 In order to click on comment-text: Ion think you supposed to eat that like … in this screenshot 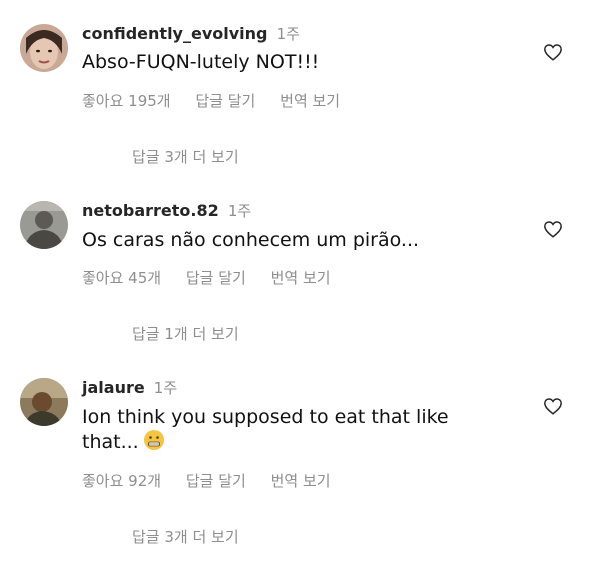, I will do `click(282, 431)`.